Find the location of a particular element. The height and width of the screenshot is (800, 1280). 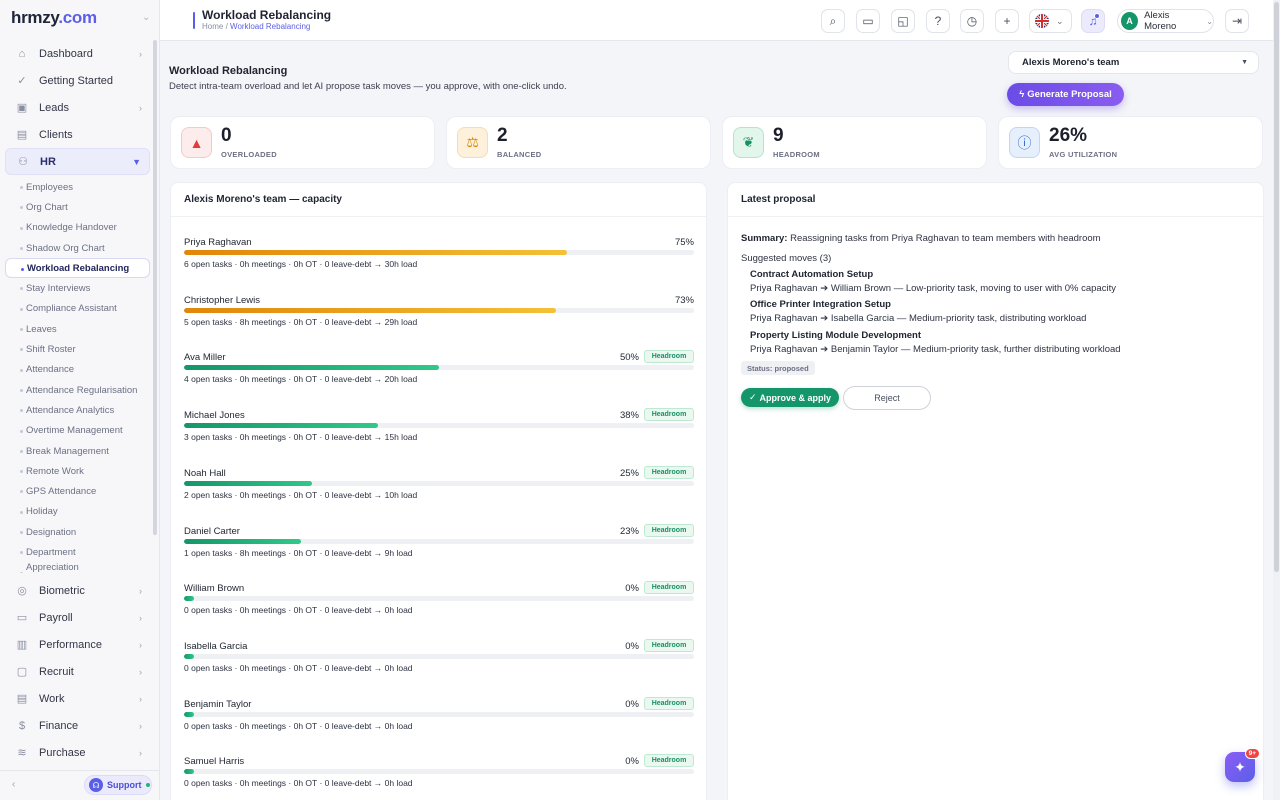

generate-proposal-label: Generate Proposal is located at coordinates (1069, 94).